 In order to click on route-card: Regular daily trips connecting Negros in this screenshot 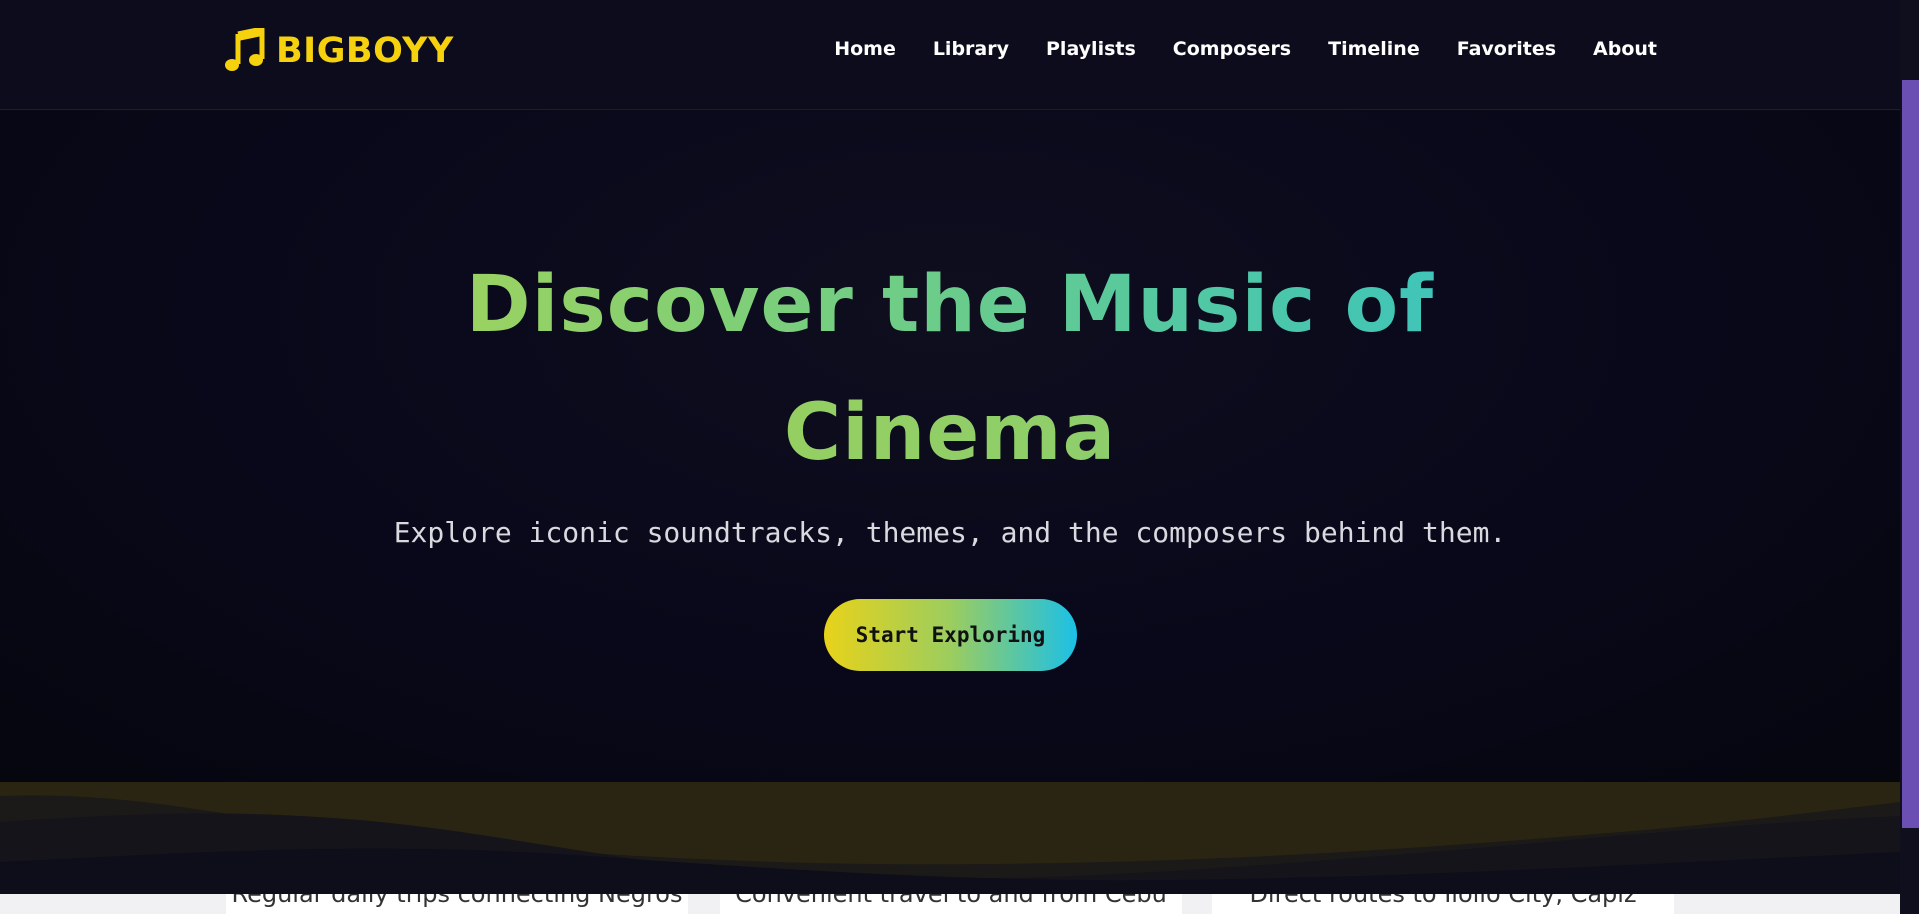, I will do `click(457, 904)`.